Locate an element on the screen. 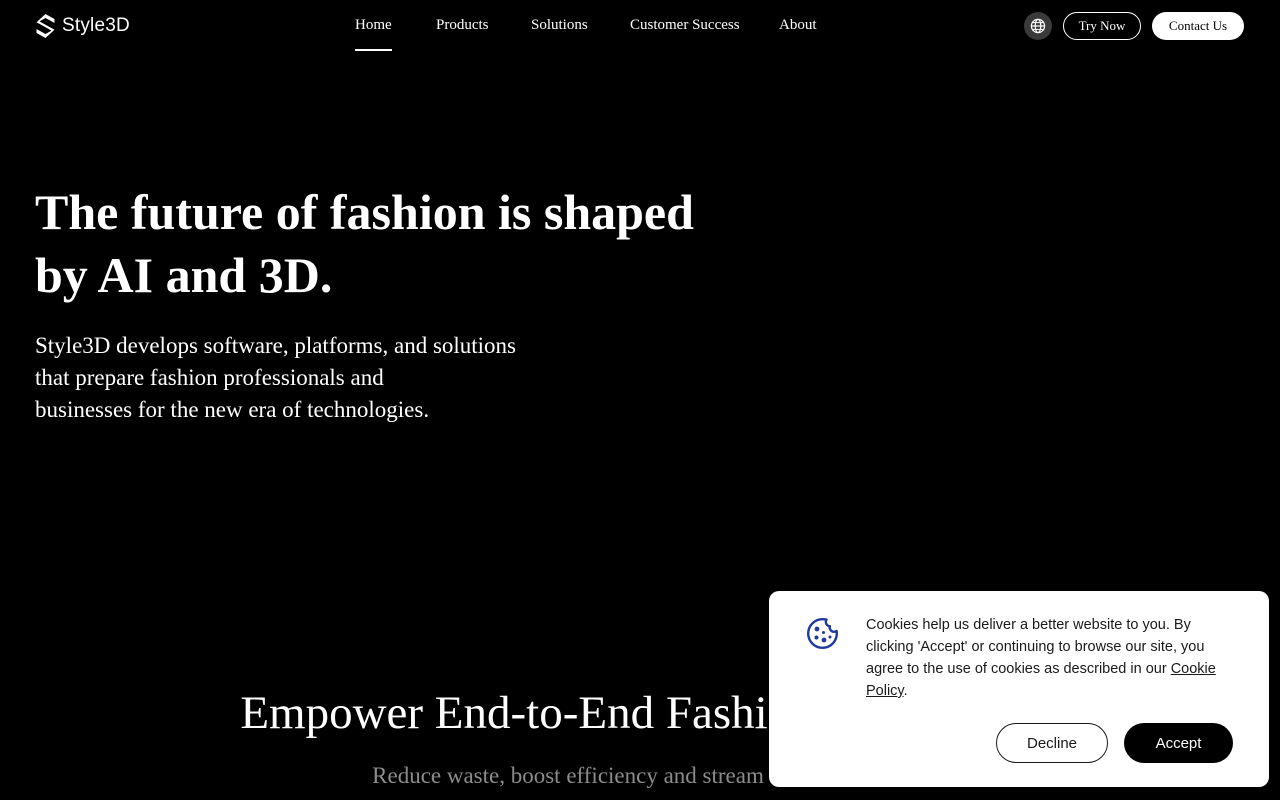  section-title-text: Empower End-to-End Fashi is located at coordinates (504, 713).